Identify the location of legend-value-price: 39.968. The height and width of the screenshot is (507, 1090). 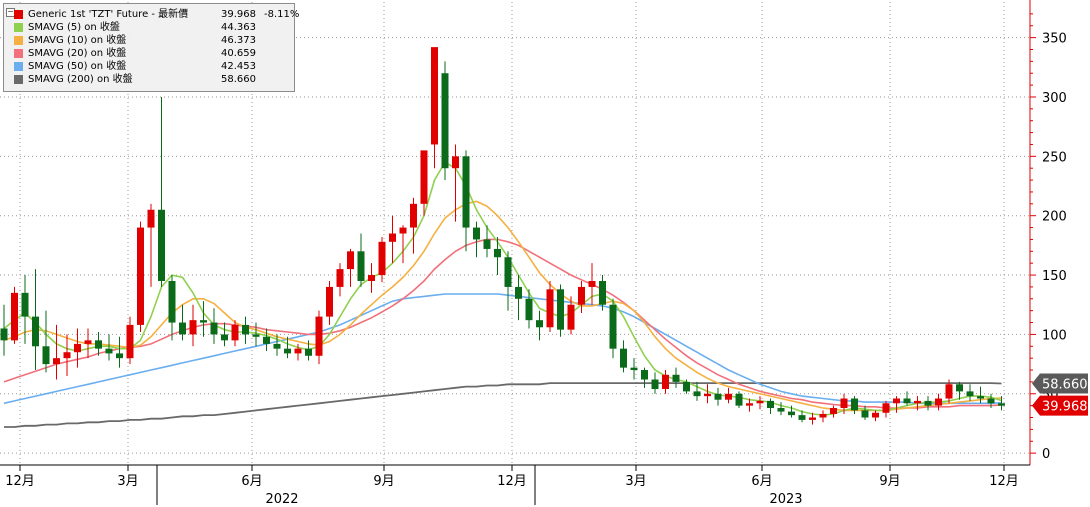
(238, 14).